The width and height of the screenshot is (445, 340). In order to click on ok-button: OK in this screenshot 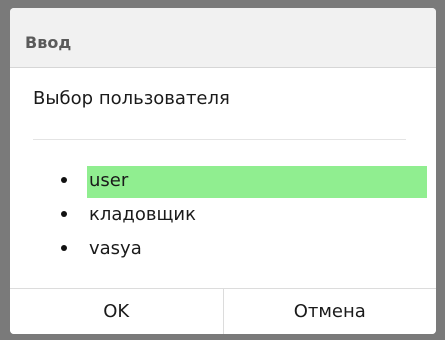, I will do `click(117, 311)`.